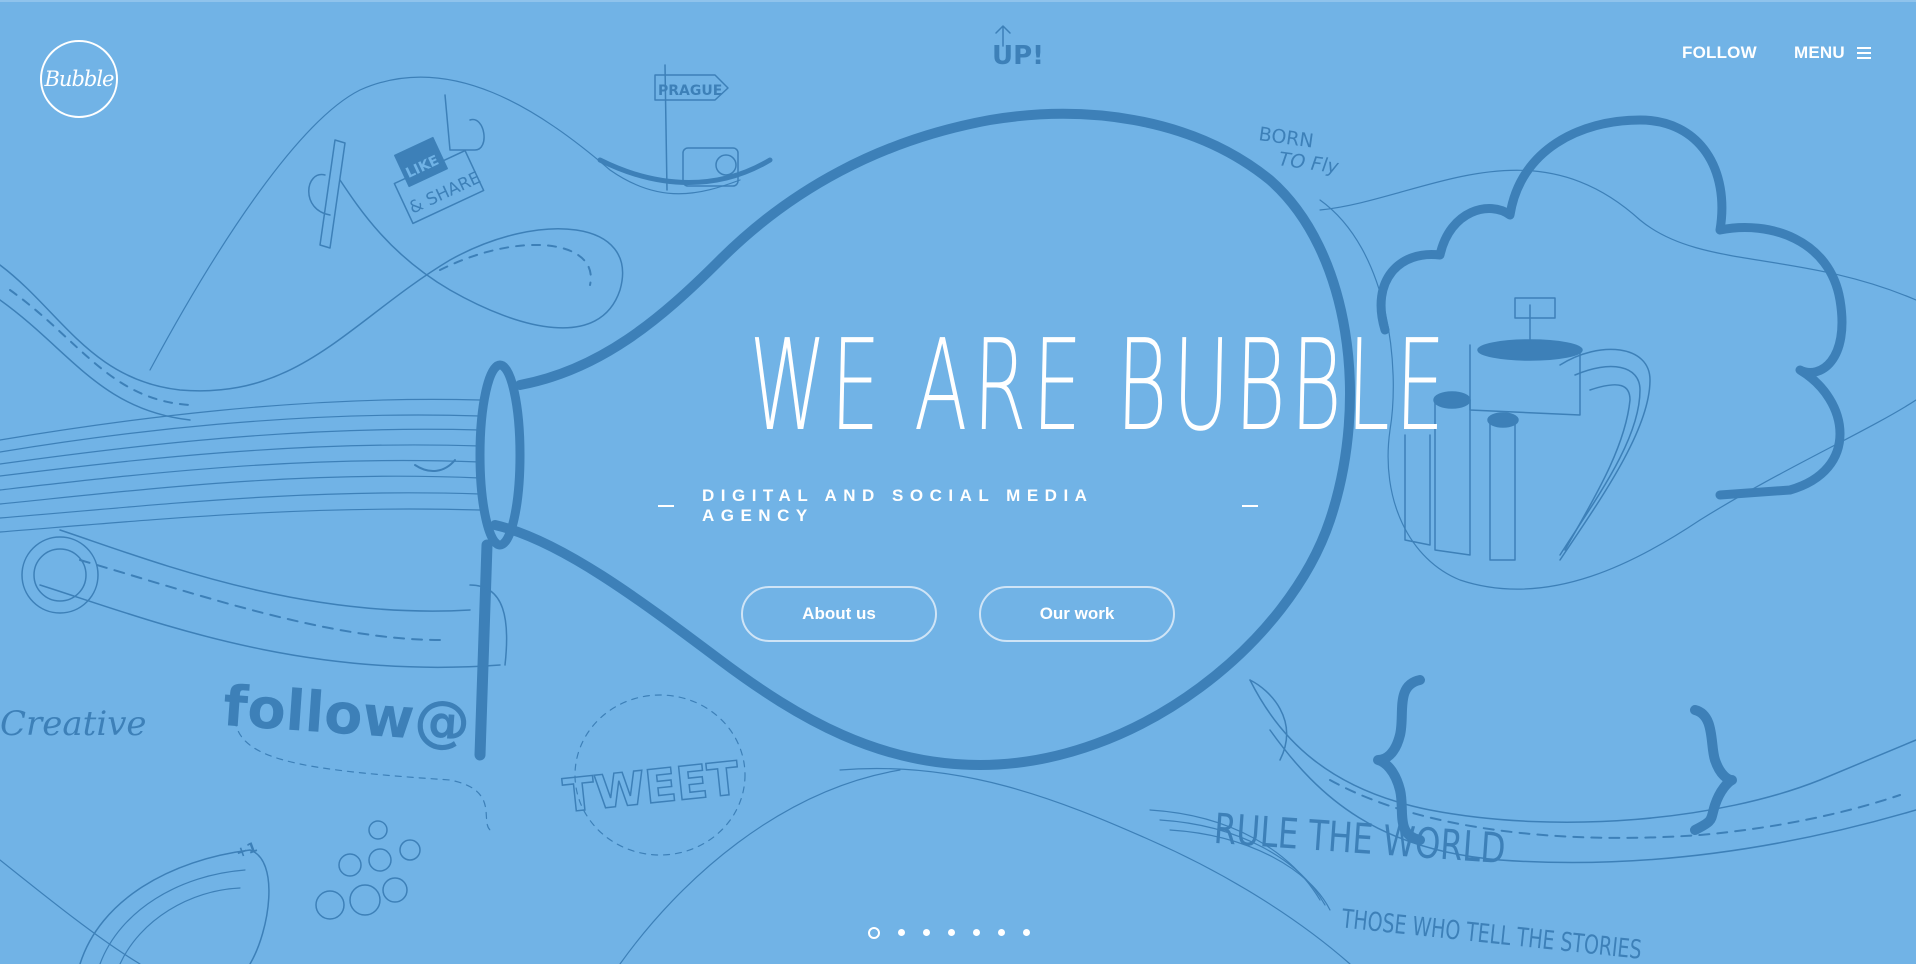 Image resolution: width=1916 pixels, height=964 pixels. Describe the element at coordinates (1018, 56) in the screenshot. I see `up-text: UP!` at that location.